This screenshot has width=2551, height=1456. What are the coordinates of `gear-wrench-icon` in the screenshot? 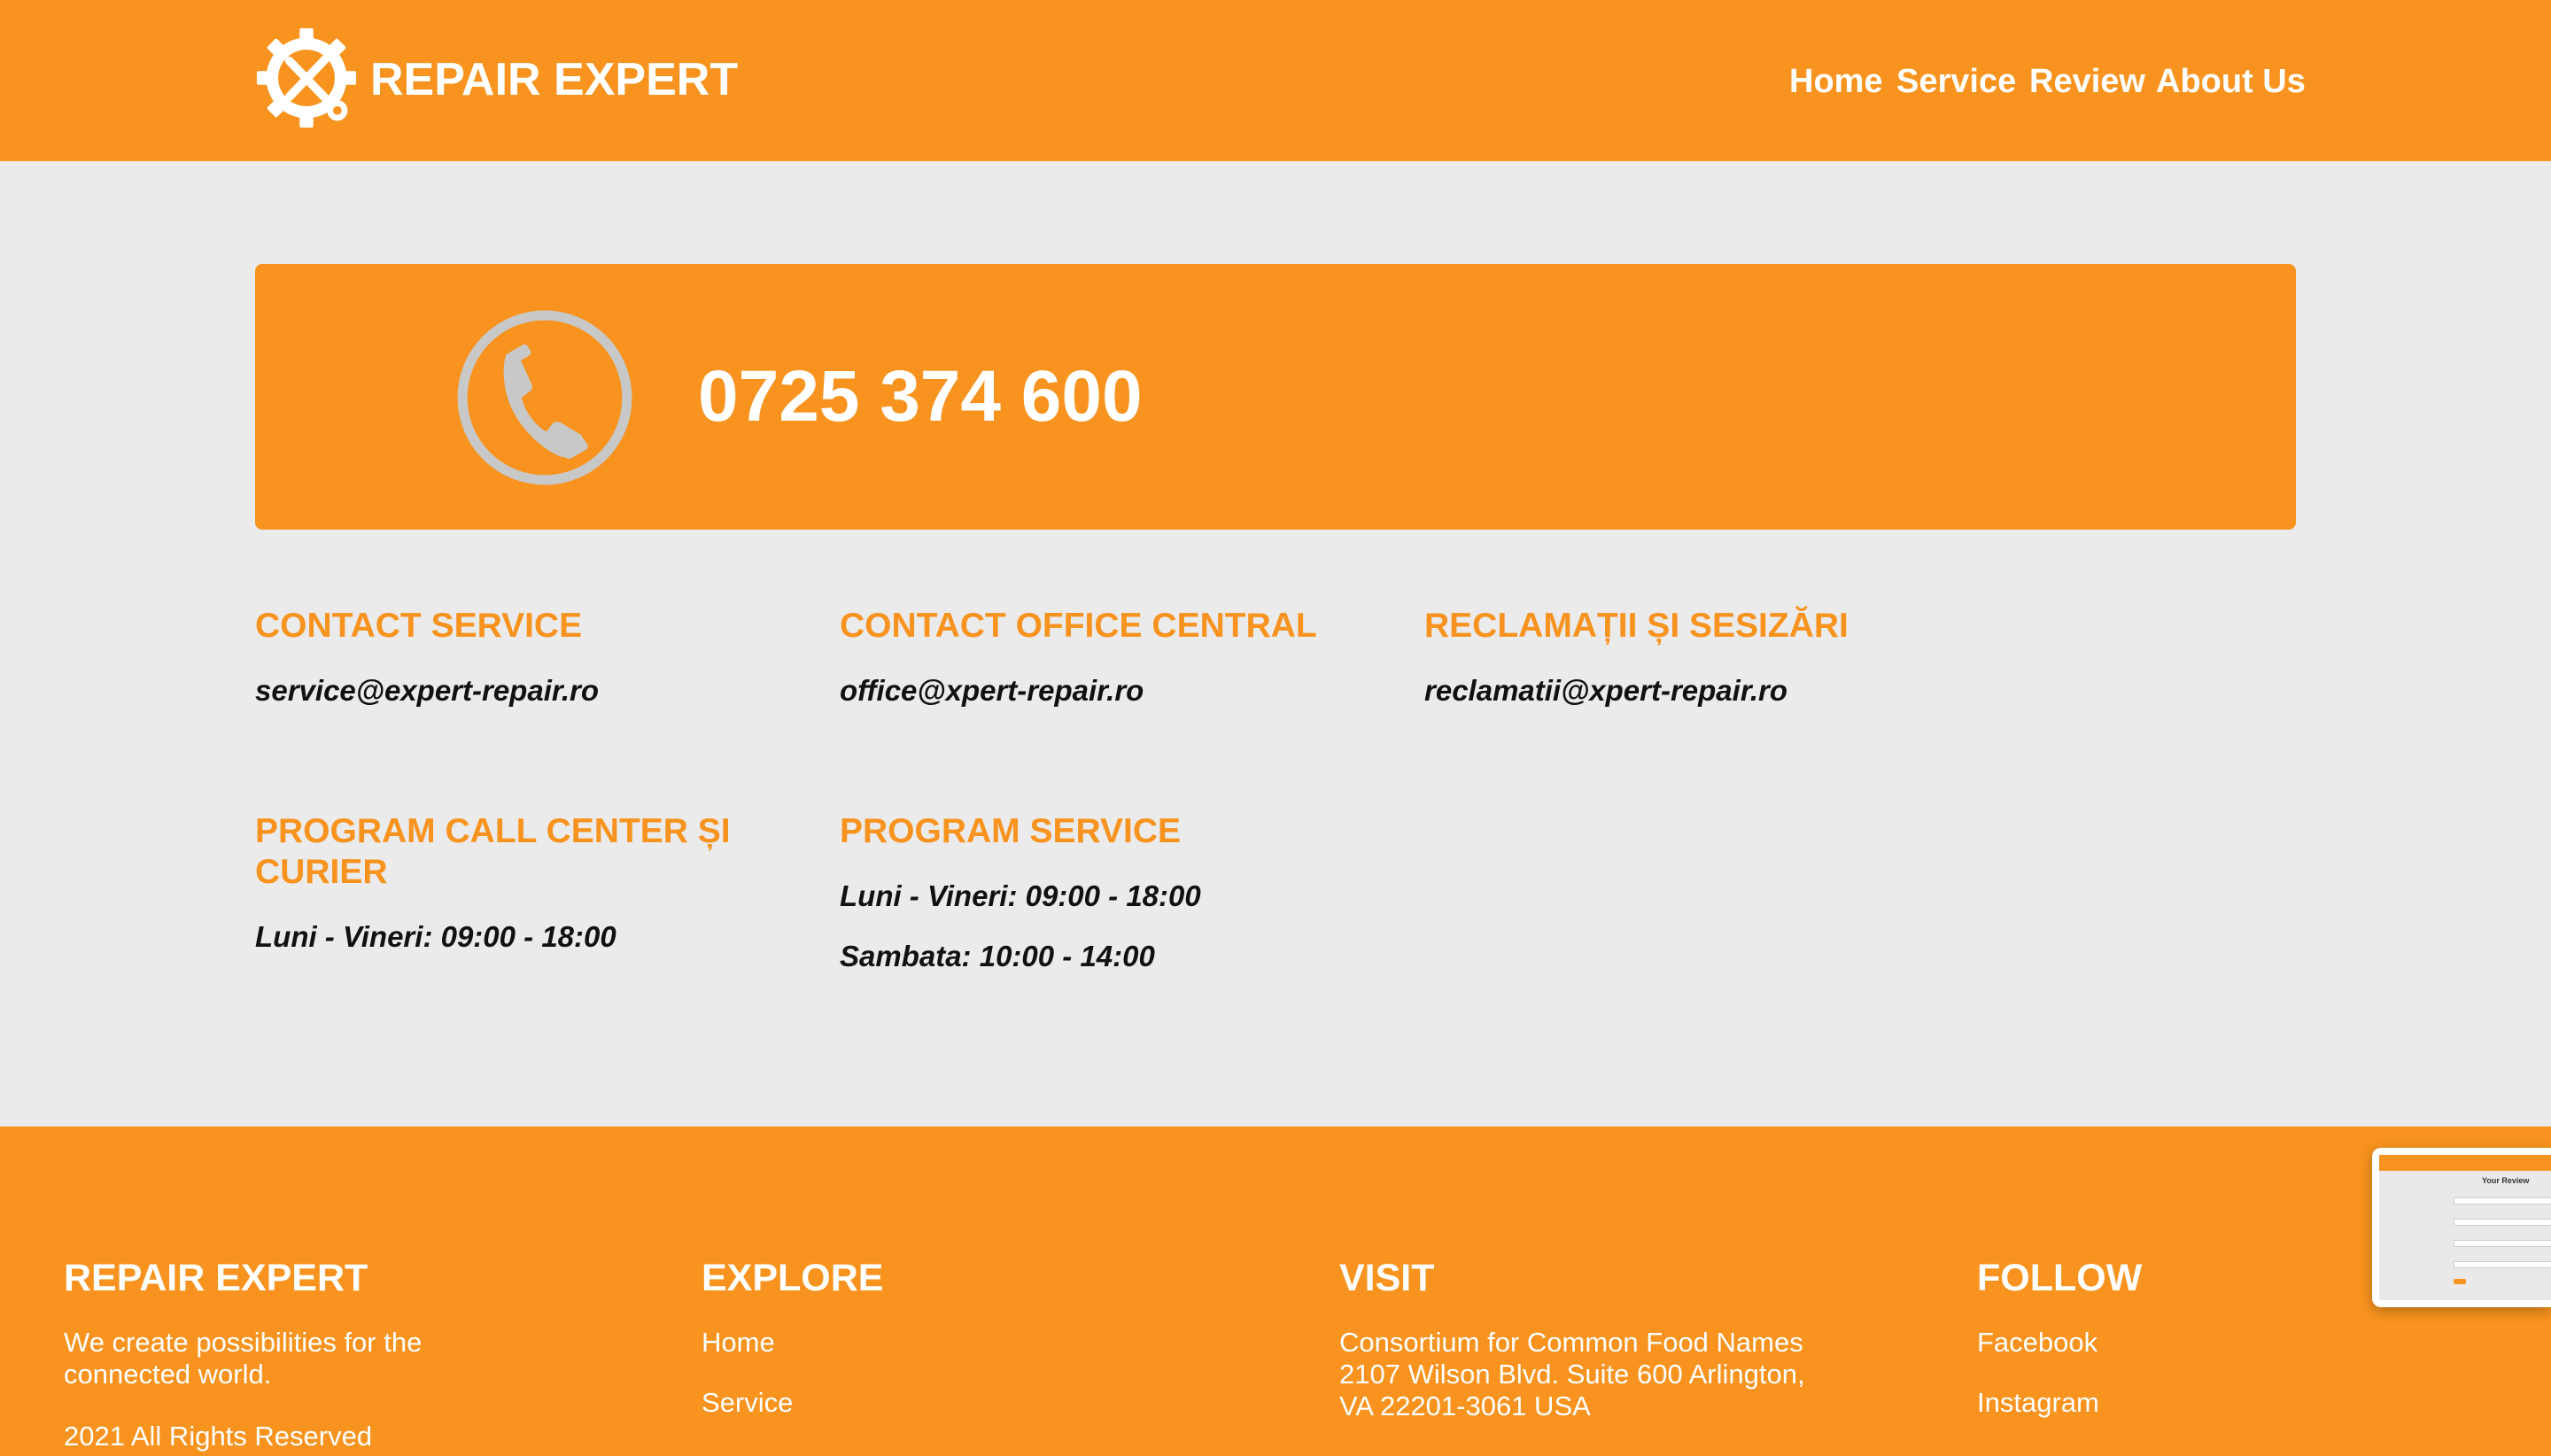 It's located at (306, 78).